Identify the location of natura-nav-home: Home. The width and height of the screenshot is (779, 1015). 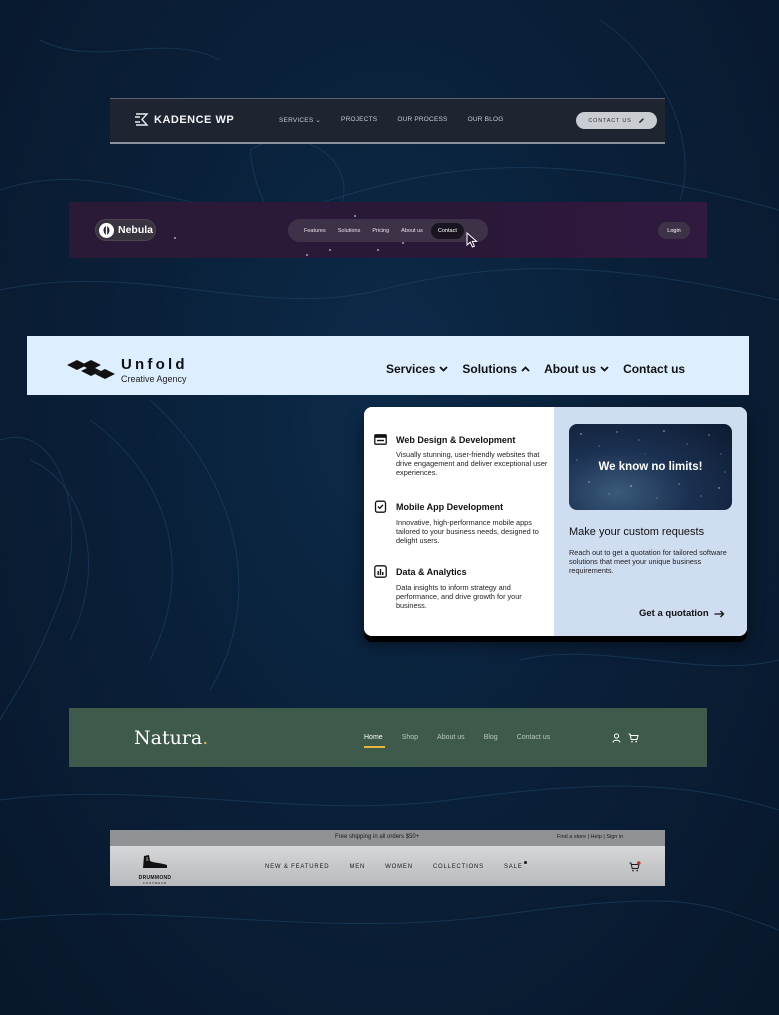
(374, 741).